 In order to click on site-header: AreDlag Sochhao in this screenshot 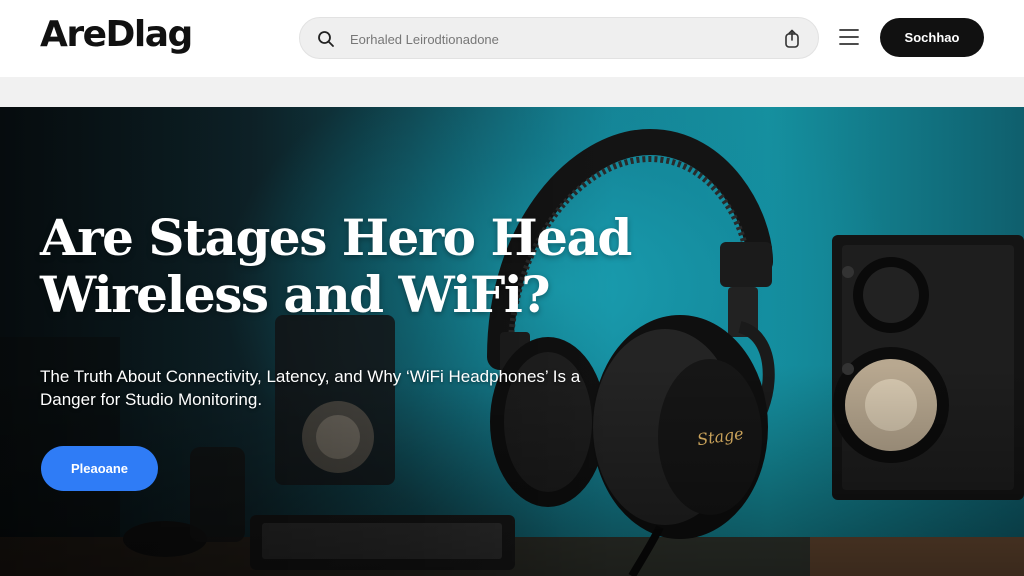, I will do `click(512, 38)`.